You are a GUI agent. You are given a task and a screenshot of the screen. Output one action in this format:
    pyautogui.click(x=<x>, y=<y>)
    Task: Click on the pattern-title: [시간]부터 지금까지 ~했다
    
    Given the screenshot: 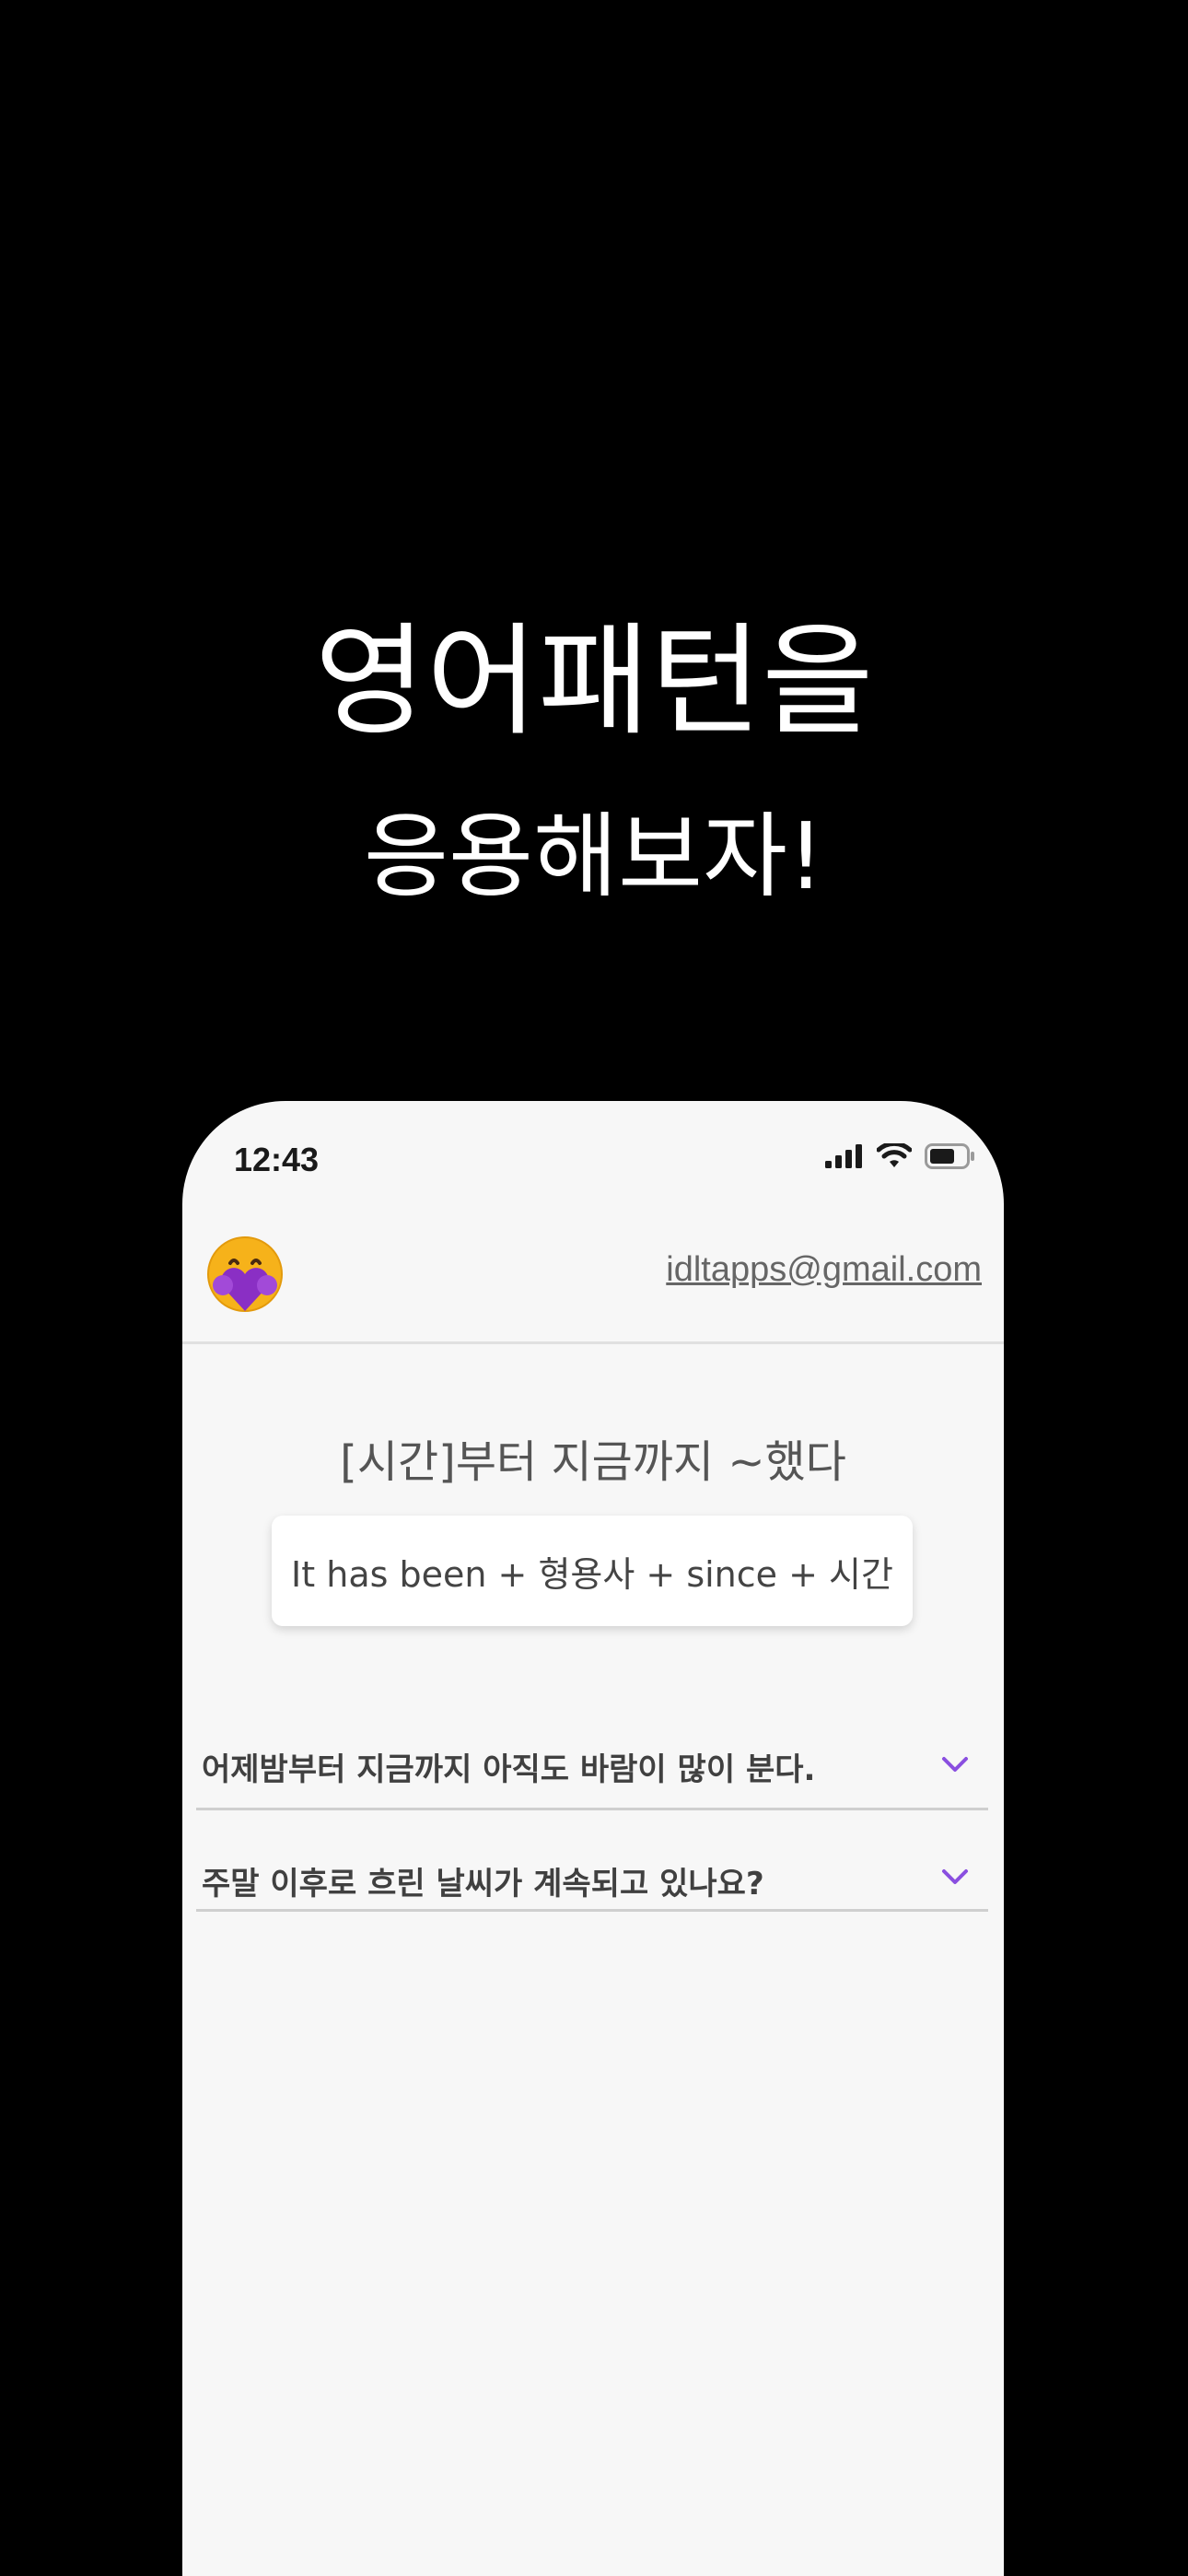 What is the action you would take?
    pyautogui.click(x=593, y=1462)
    